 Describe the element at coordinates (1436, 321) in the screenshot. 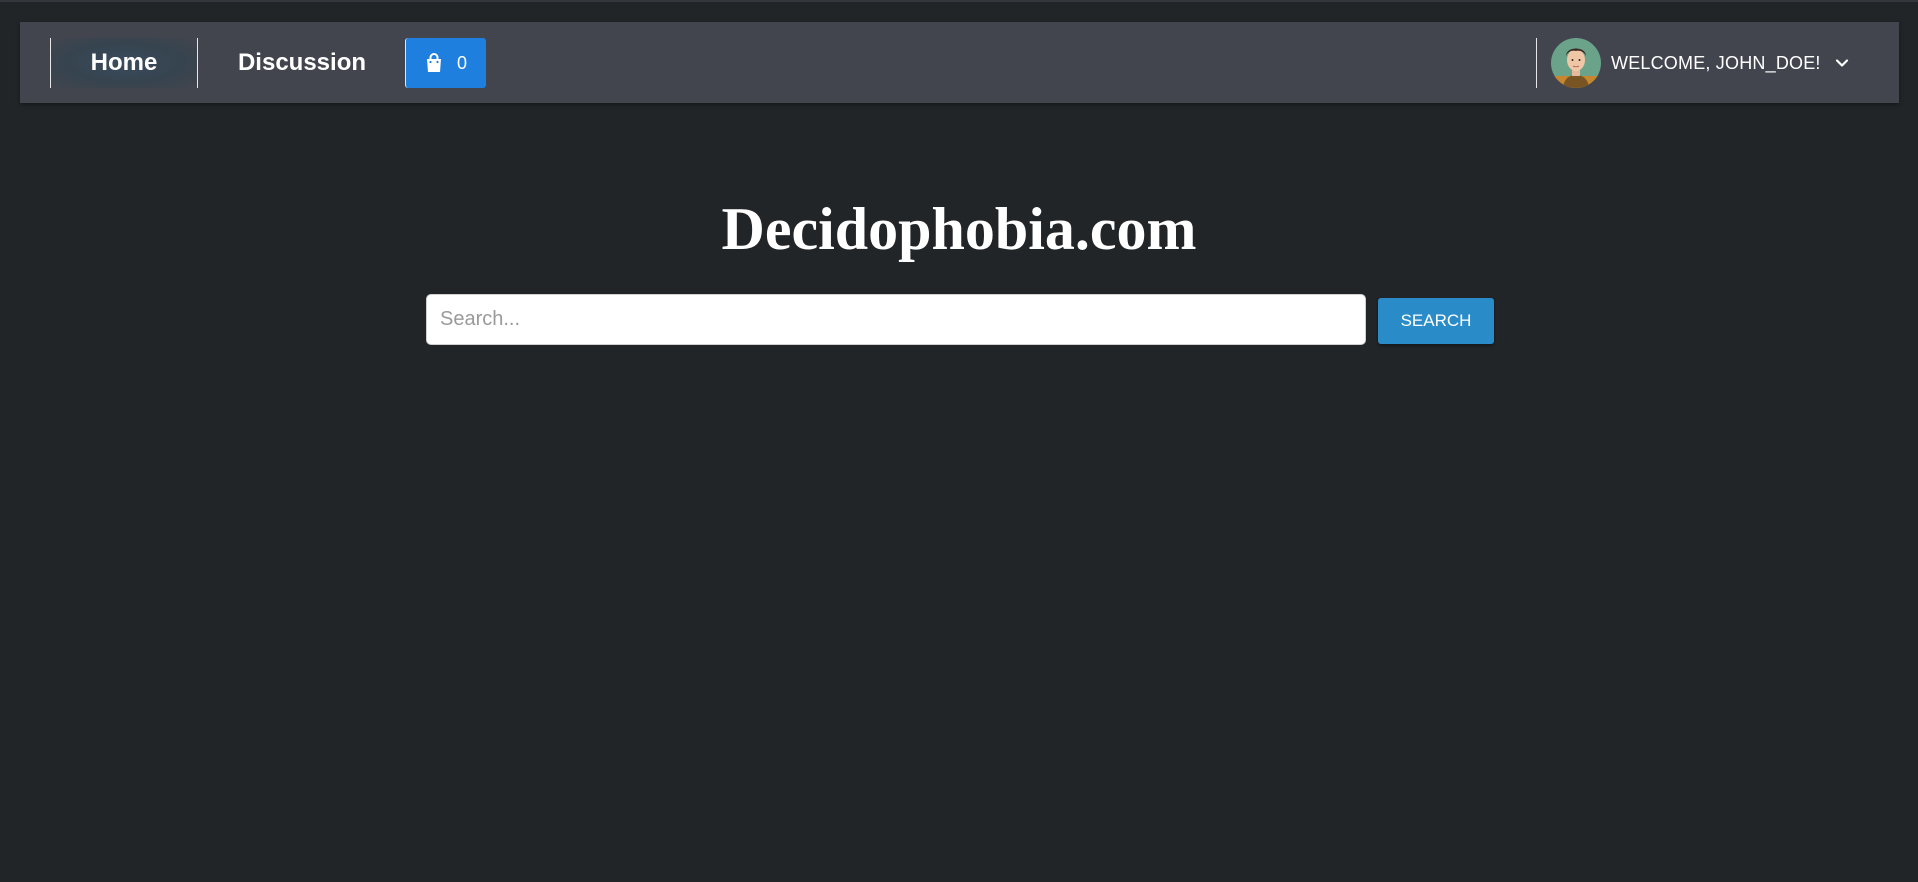

I see `search-button: SEARCH` at that location.